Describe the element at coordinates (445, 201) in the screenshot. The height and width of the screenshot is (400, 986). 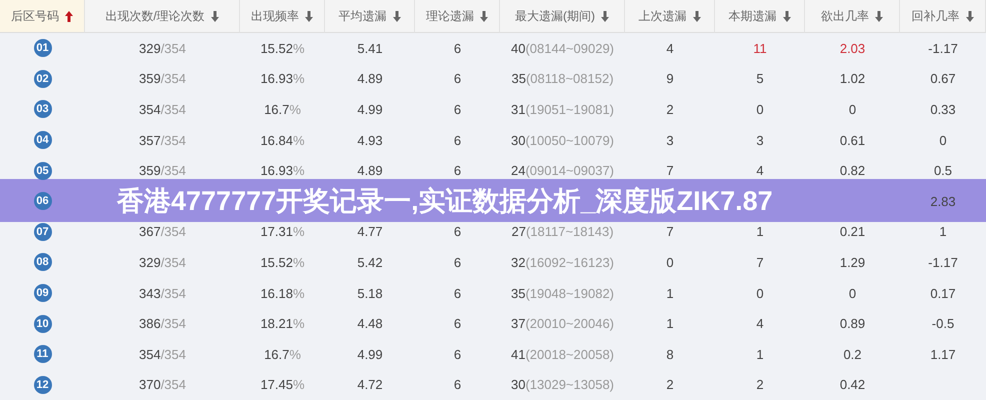
I see `banner-title: 香港4777777开奖记录一,实证数据分析_深度版ZIK7.87` at that location.